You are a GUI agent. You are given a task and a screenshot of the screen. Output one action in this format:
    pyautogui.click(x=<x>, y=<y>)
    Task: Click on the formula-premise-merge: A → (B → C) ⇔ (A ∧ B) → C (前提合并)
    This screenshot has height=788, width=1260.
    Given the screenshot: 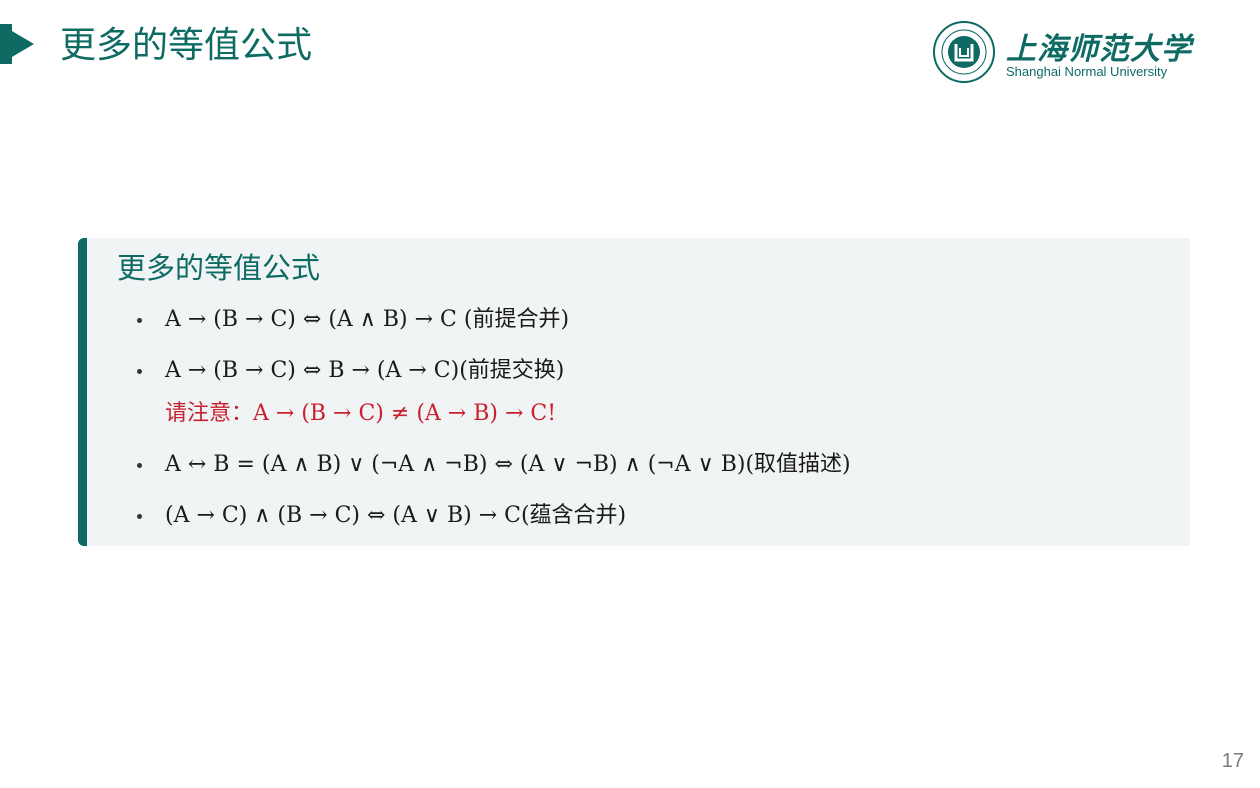 What is the action you would take?
    pyautogui.click(x=367, y=319)
    